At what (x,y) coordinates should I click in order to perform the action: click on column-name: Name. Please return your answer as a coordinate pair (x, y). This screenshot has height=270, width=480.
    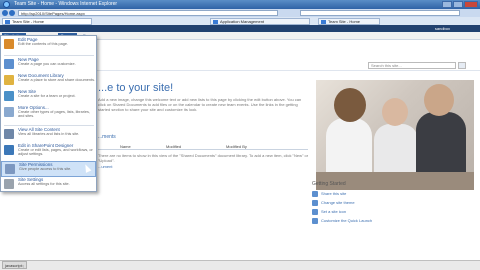
    Looking at the image, I should click on (125, 146).